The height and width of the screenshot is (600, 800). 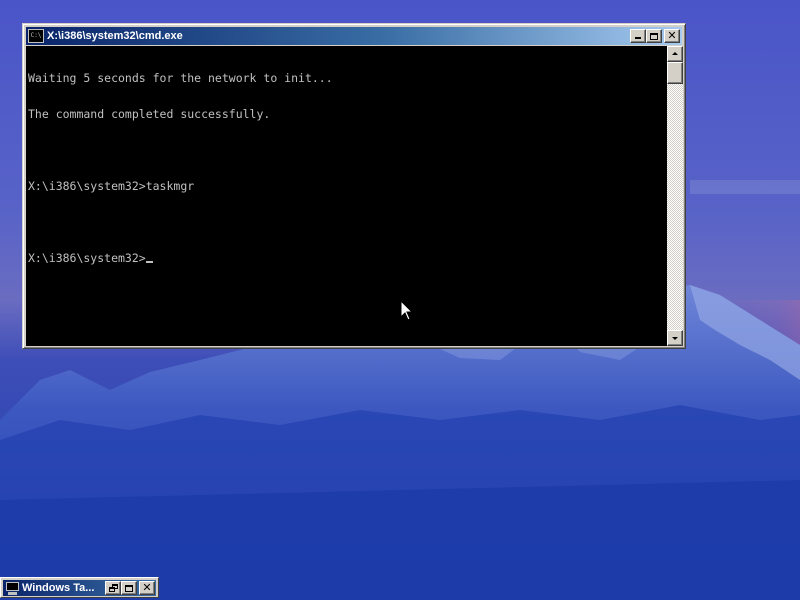 I want to click on minimized-window-titlebar: Windows Ta... ✕, so click(x=79, y=588).